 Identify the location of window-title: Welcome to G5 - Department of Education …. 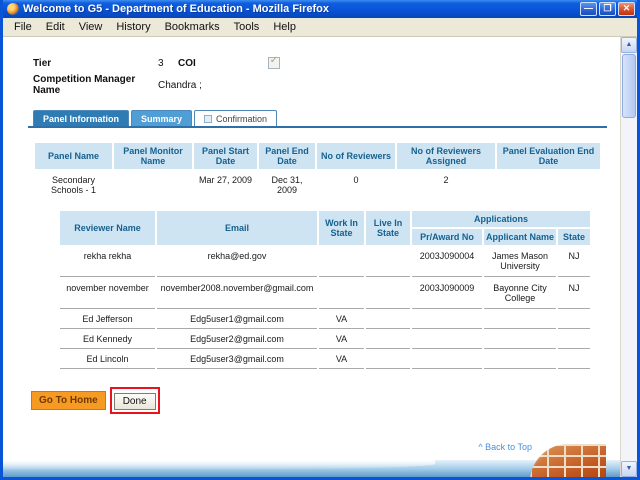
(176, 9).